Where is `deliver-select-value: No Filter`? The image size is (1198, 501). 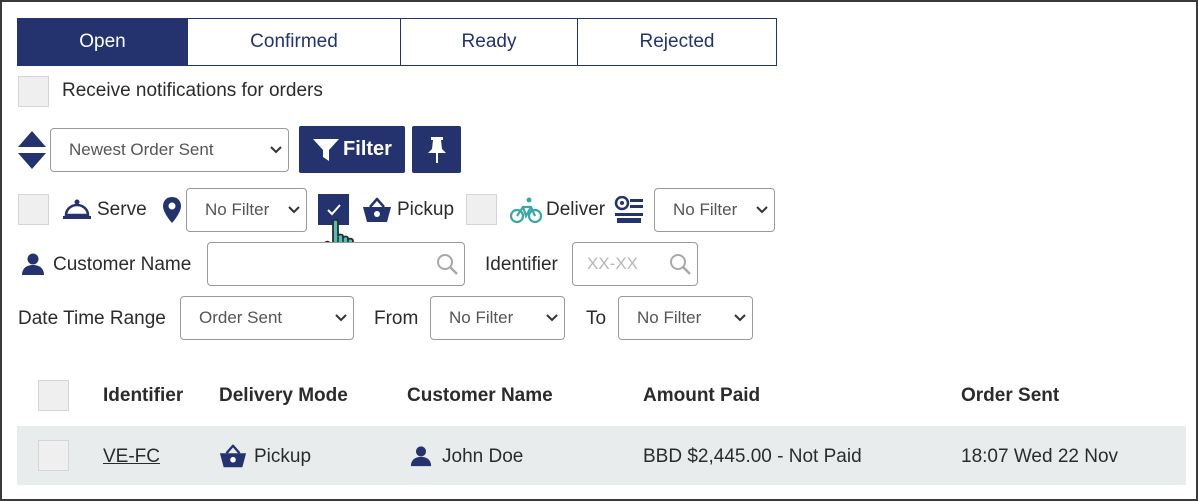 deliver-select-value: No Filter is located at coordinates (705, 209).